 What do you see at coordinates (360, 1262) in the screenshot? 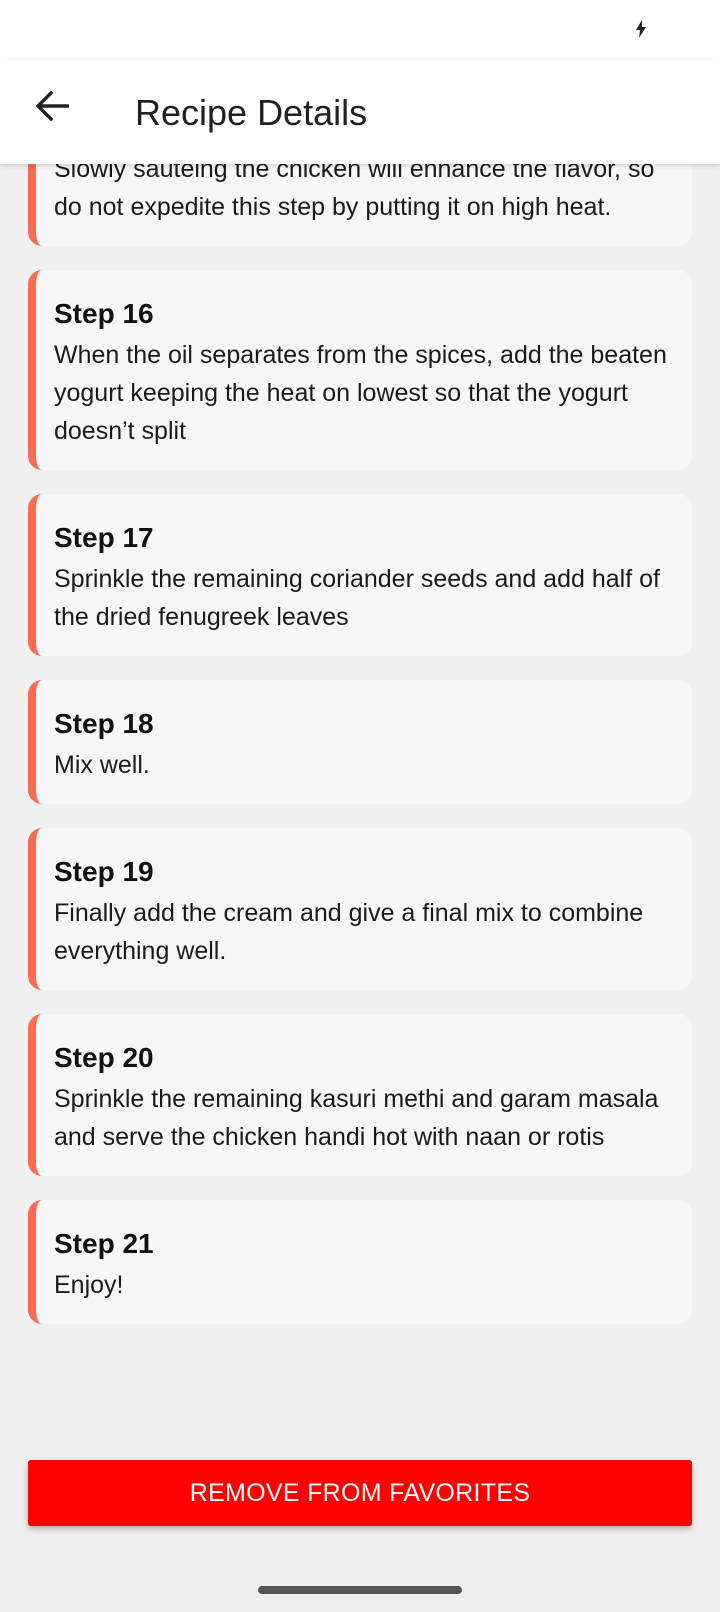
I see `step-card-21: Step 21 Enjoy!` at bounding box center [360, 1262].